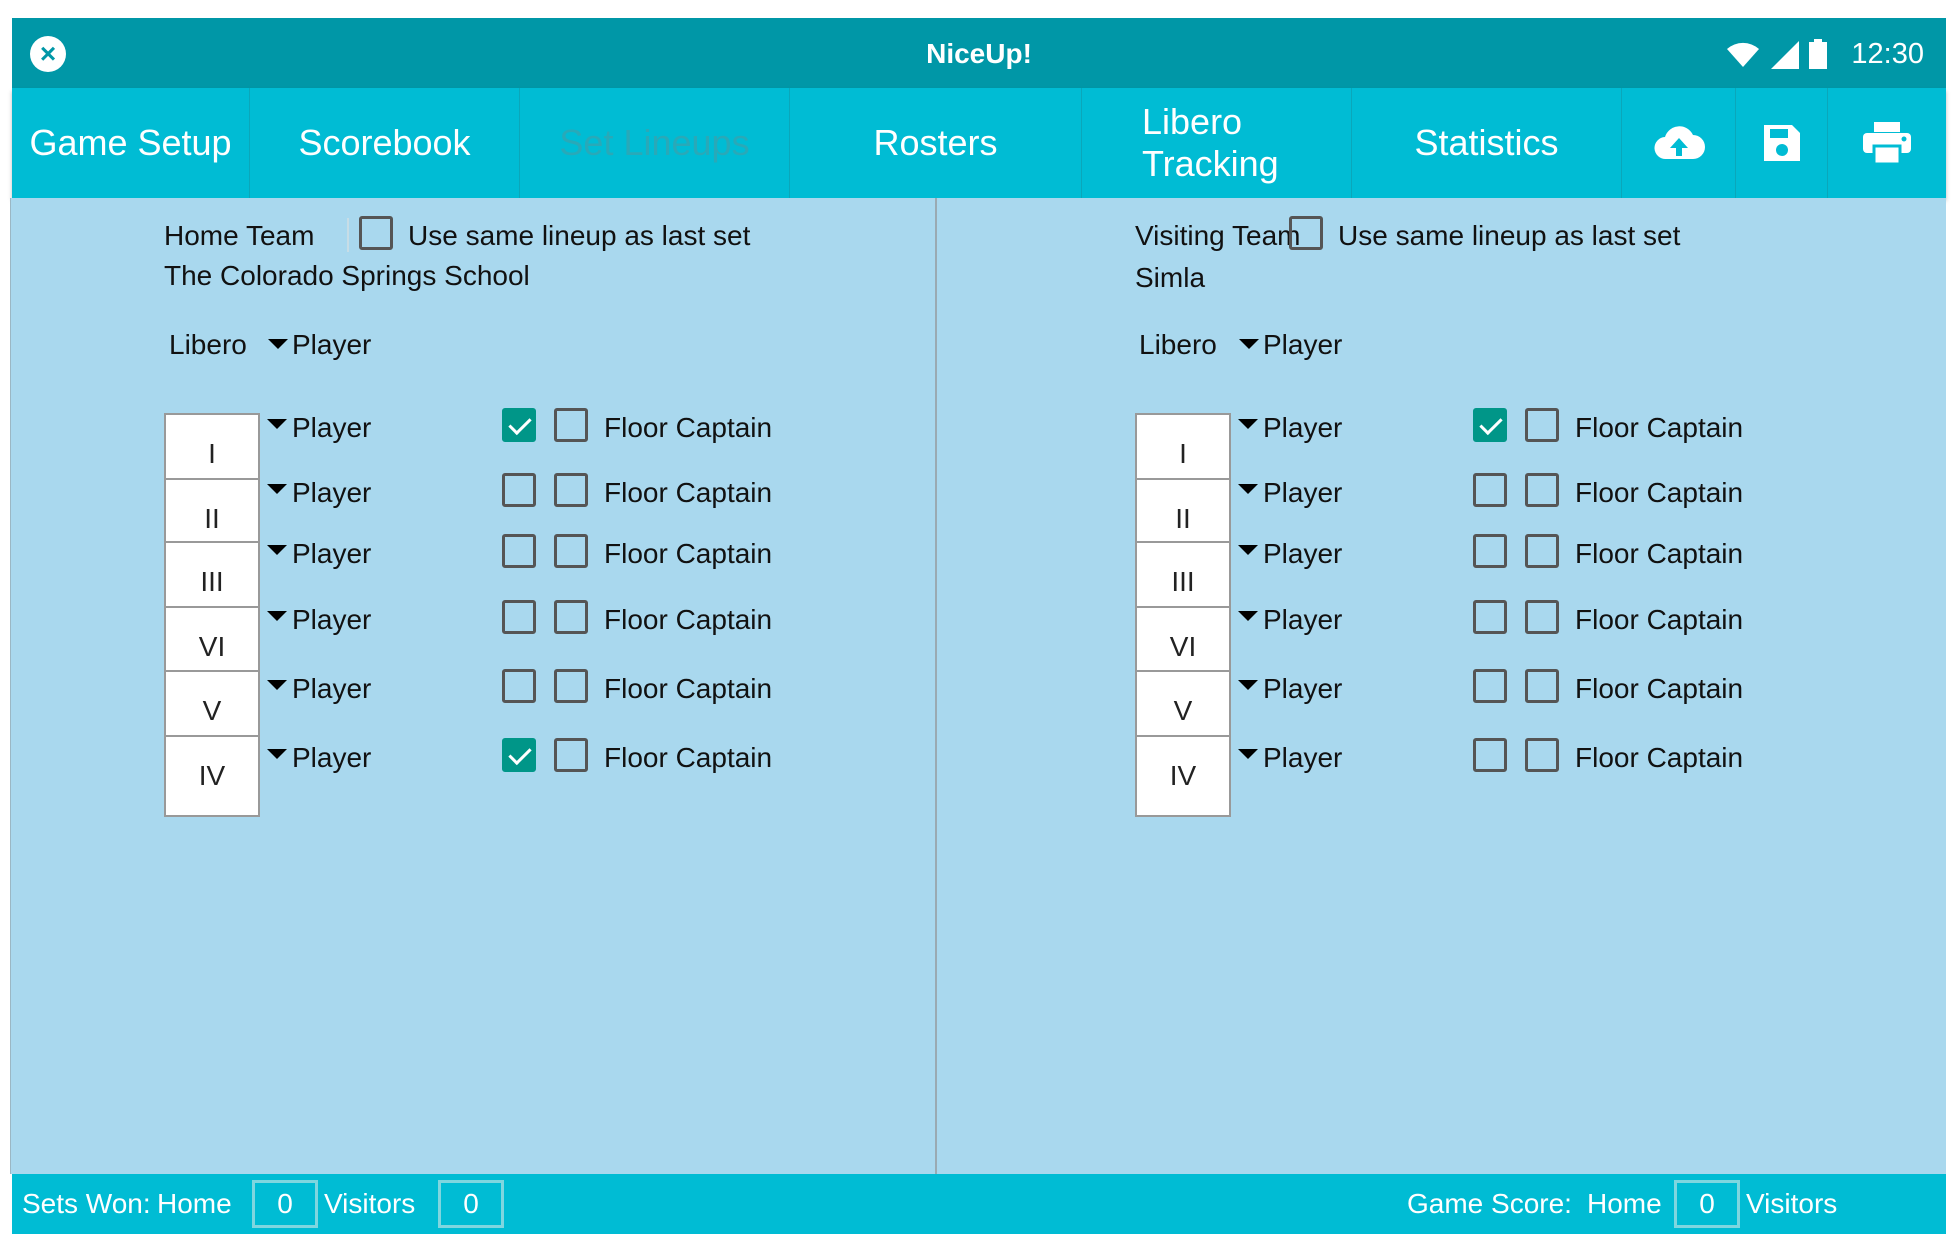  What do you see at coordinates (1818, 54) in the screenshot?
I see `battery-icon` at bounding box center [1818, 54].